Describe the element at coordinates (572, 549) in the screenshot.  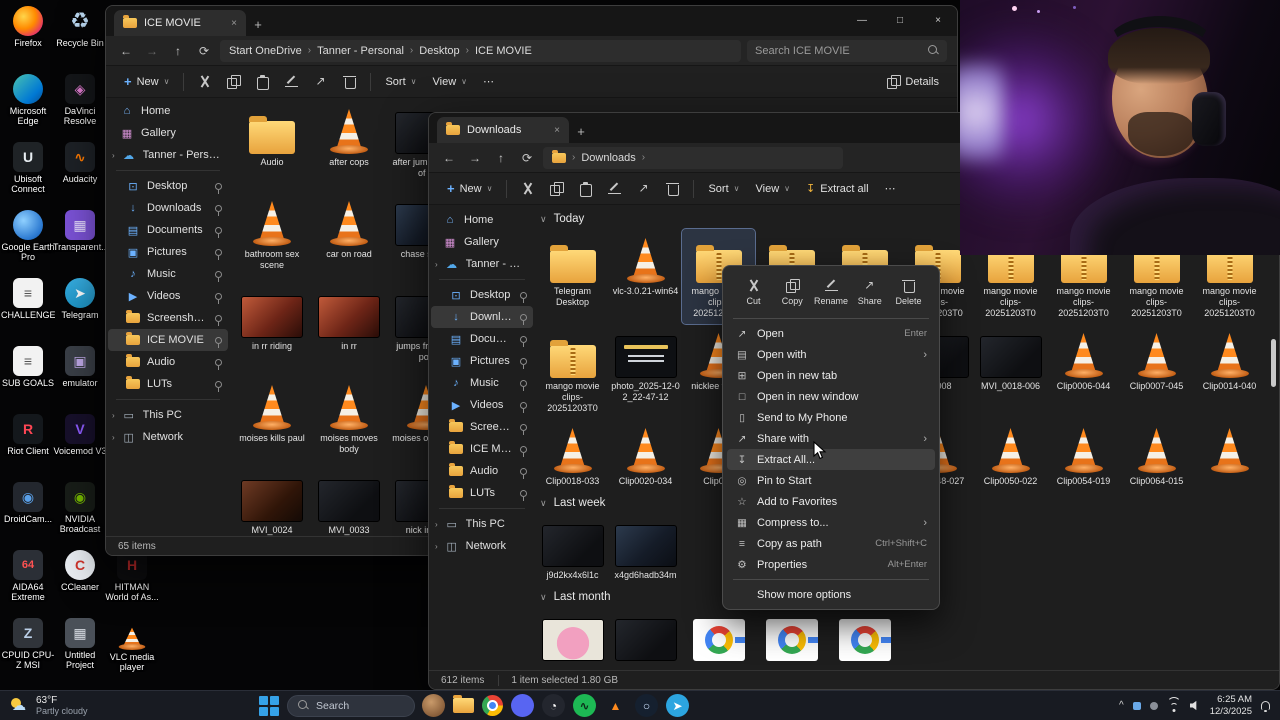
I see `file-item-j9d2kx4x6l1c: j9d2kx4x6l1c` at that location.